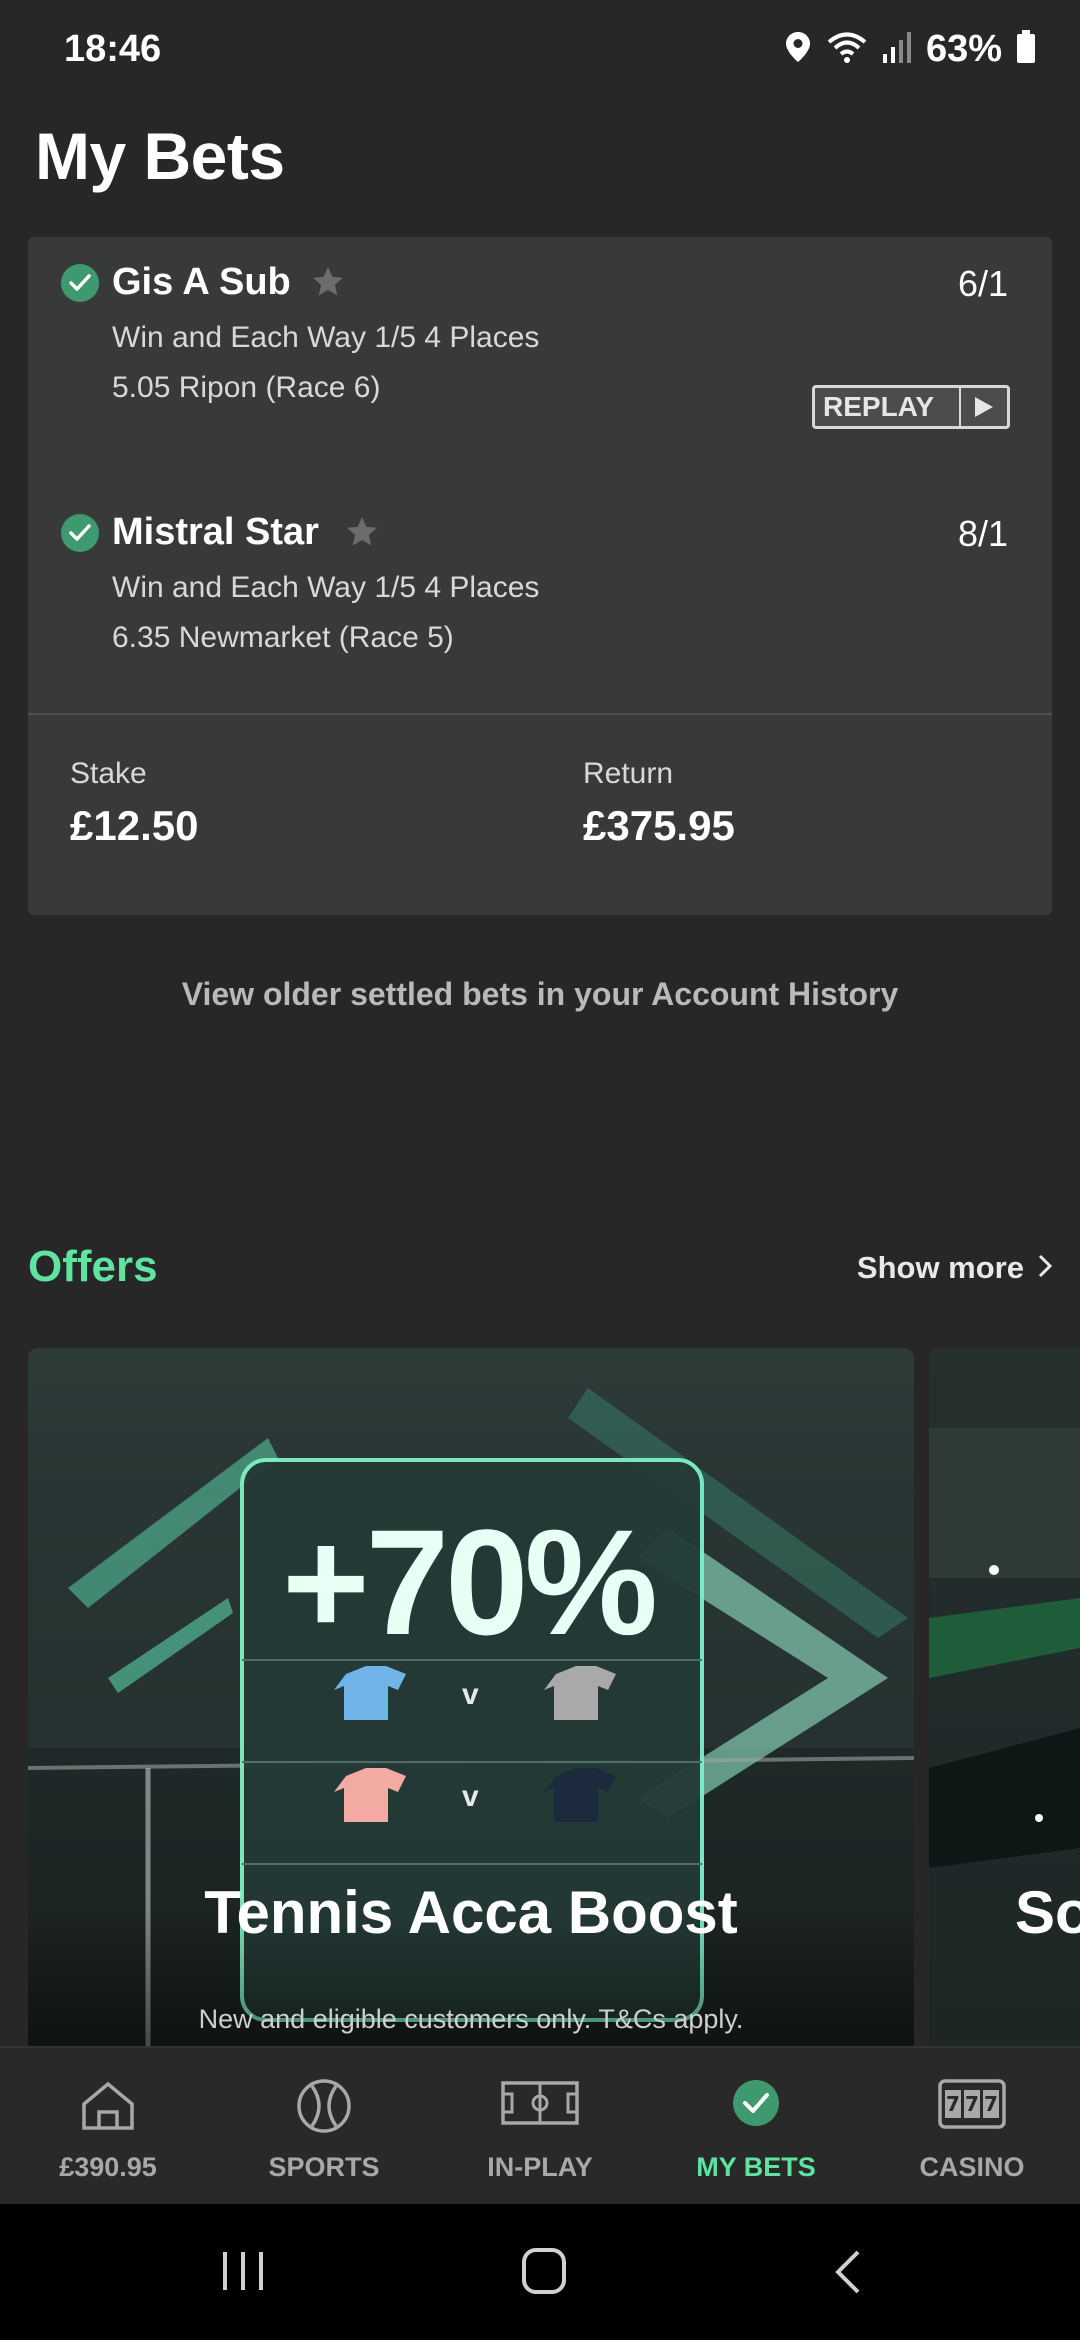 This screenshot has height=2340, width=1080. I want to click on nav-item-casino: 777 CASINO, so click(972, 2127).